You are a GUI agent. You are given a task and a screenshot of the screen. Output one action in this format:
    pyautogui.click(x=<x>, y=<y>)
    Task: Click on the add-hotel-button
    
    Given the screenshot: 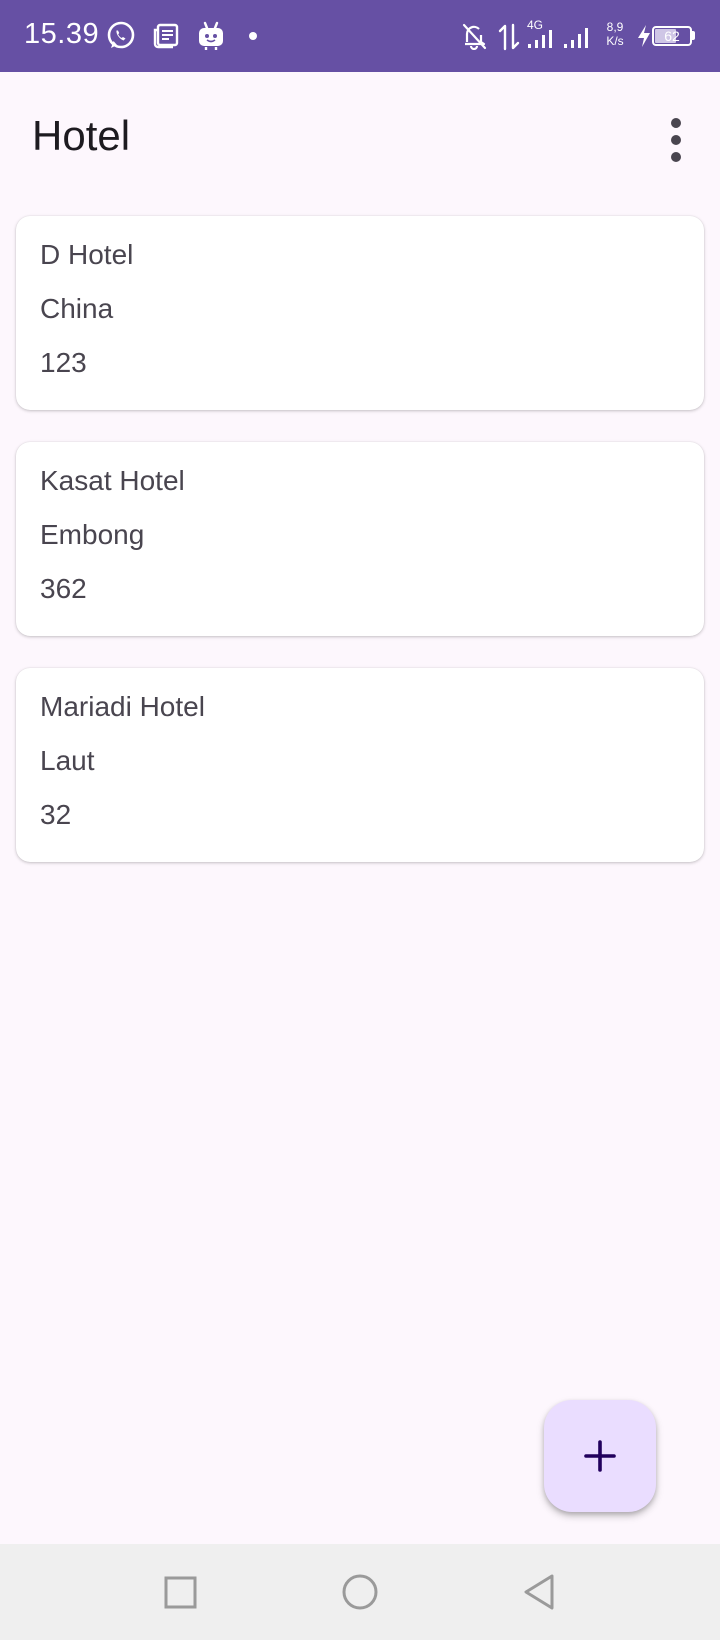 What is the action you would take?
    pyautogui.click(x=600, y=1456)
    